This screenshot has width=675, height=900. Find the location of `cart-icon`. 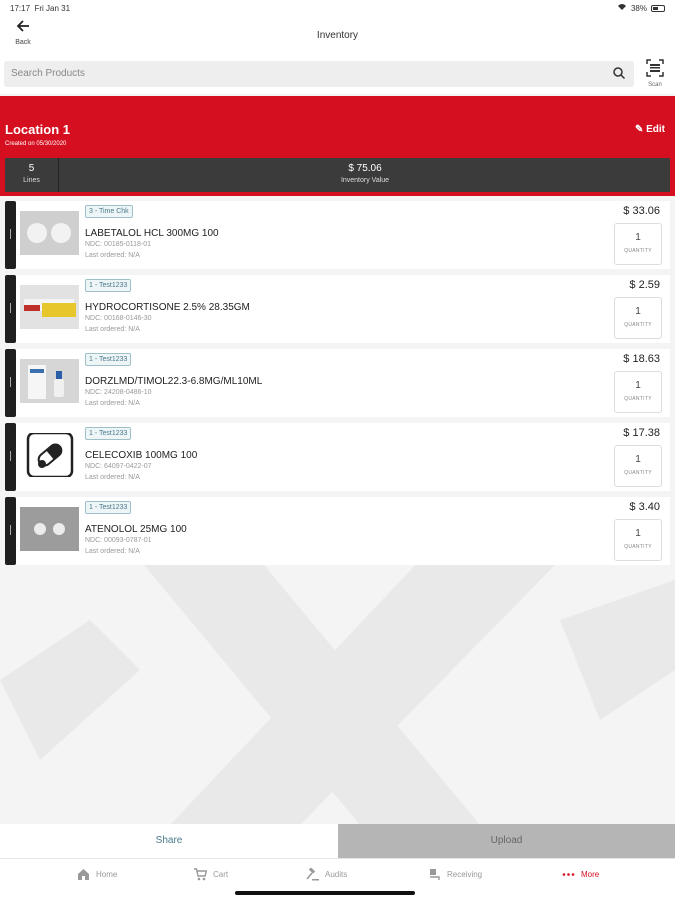

cart-icon is located at coordinates (201, 874).